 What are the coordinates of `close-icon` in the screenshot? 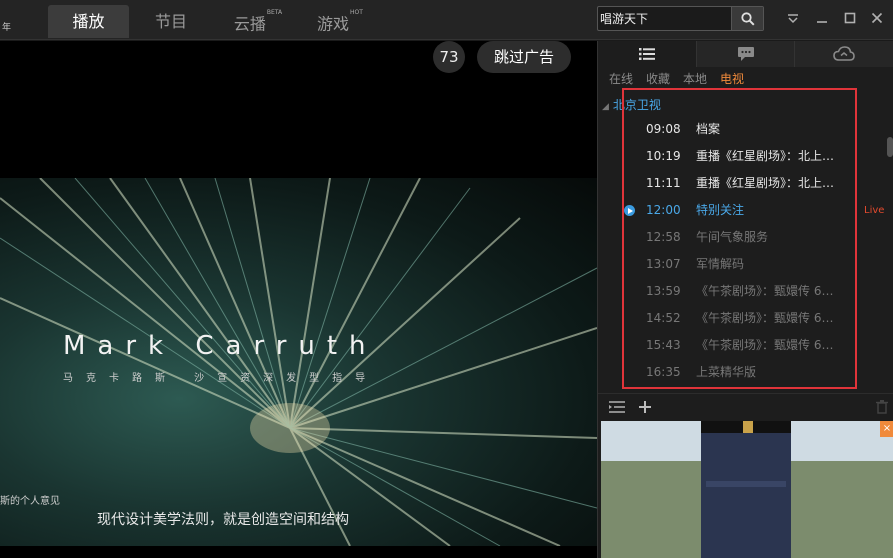 It's located at (877, 18).